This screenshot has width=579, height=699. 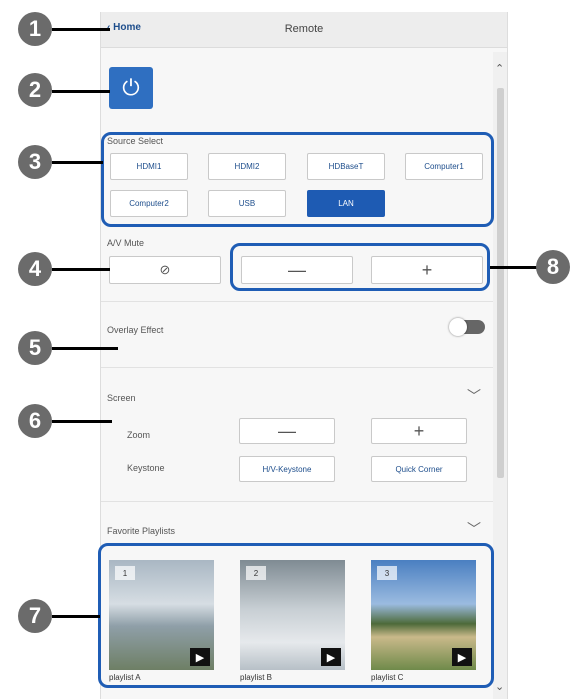 What do you see at coordinates (126, 243) in the screenshot?
I see `av-mute-label: A/V Mute` at bounding box center [126, 243].